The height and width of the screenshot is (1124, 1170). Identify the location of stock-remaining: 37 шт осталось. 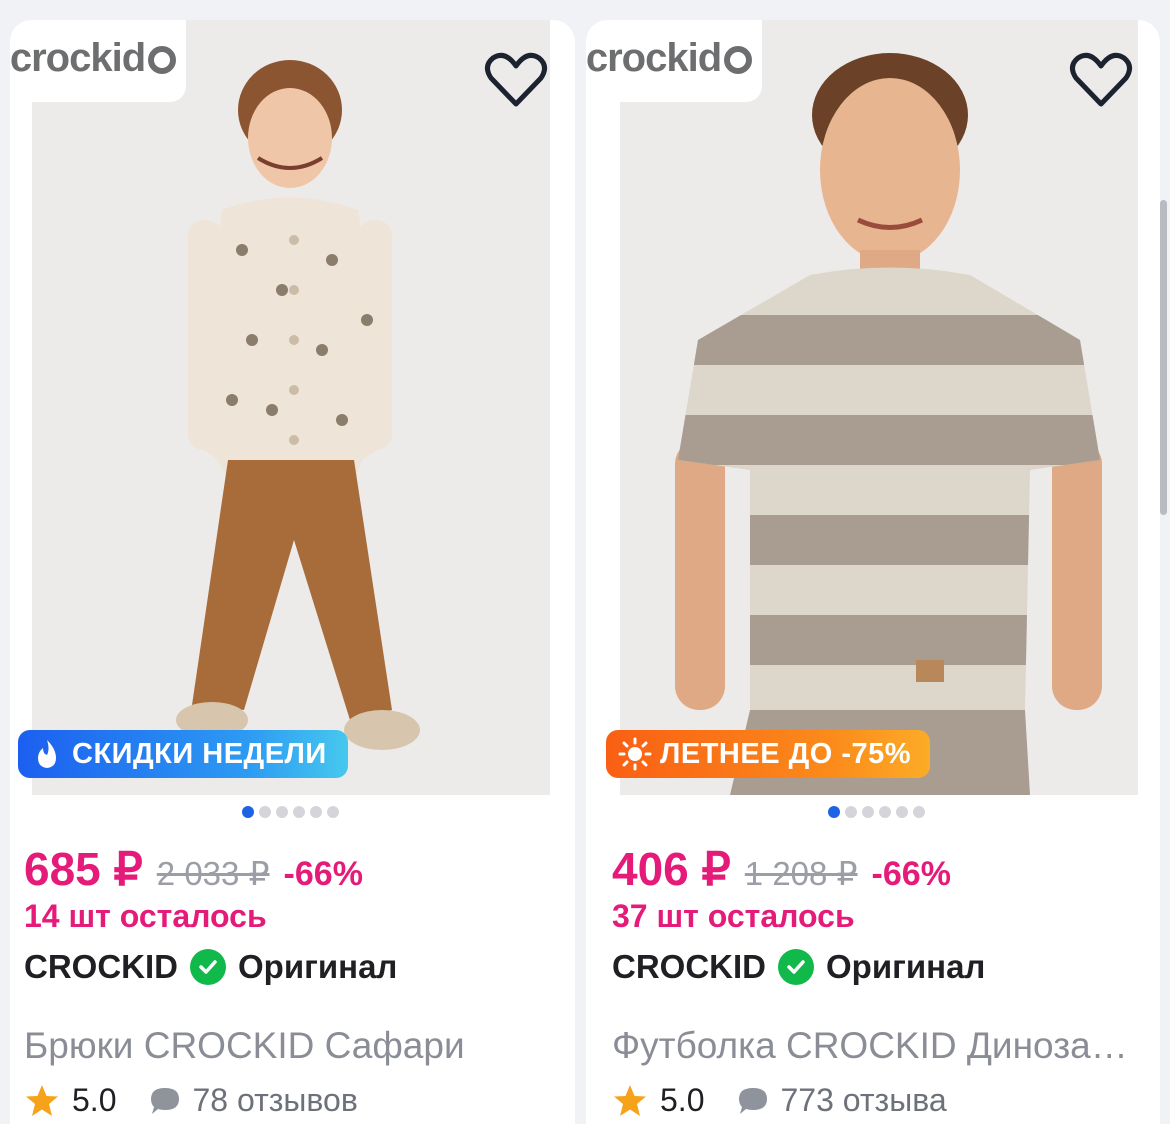
(733, 916).